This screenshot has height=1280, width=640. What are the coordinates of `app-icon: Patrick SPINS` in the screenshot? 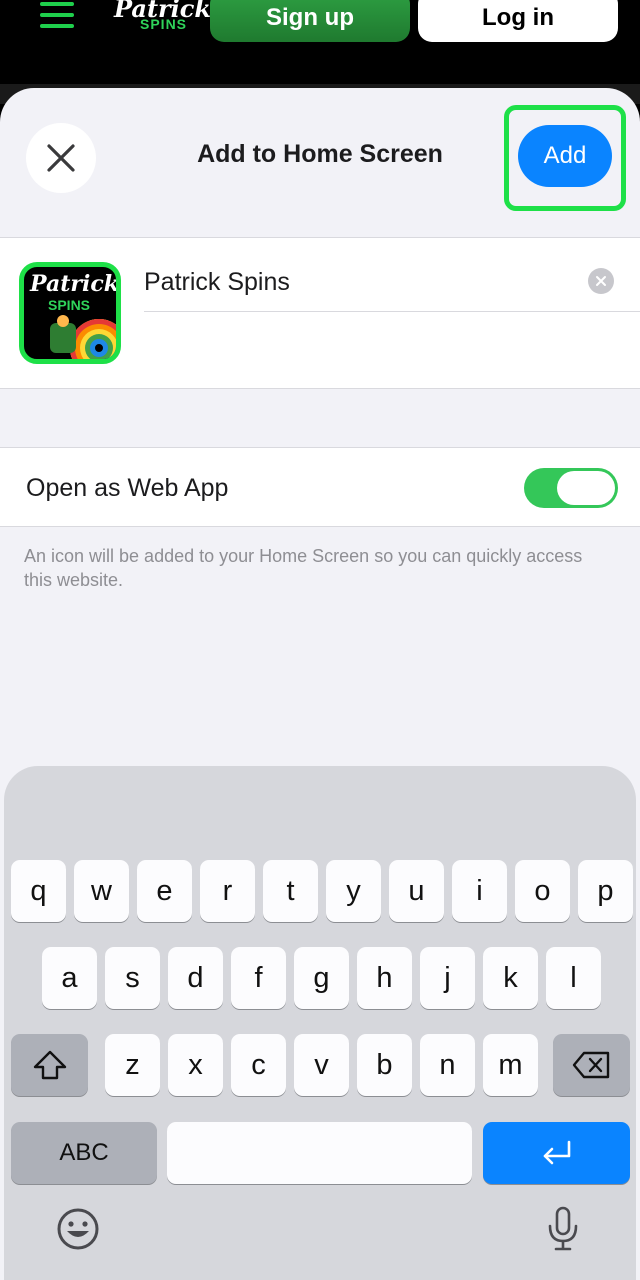 It's located at (70, 313).